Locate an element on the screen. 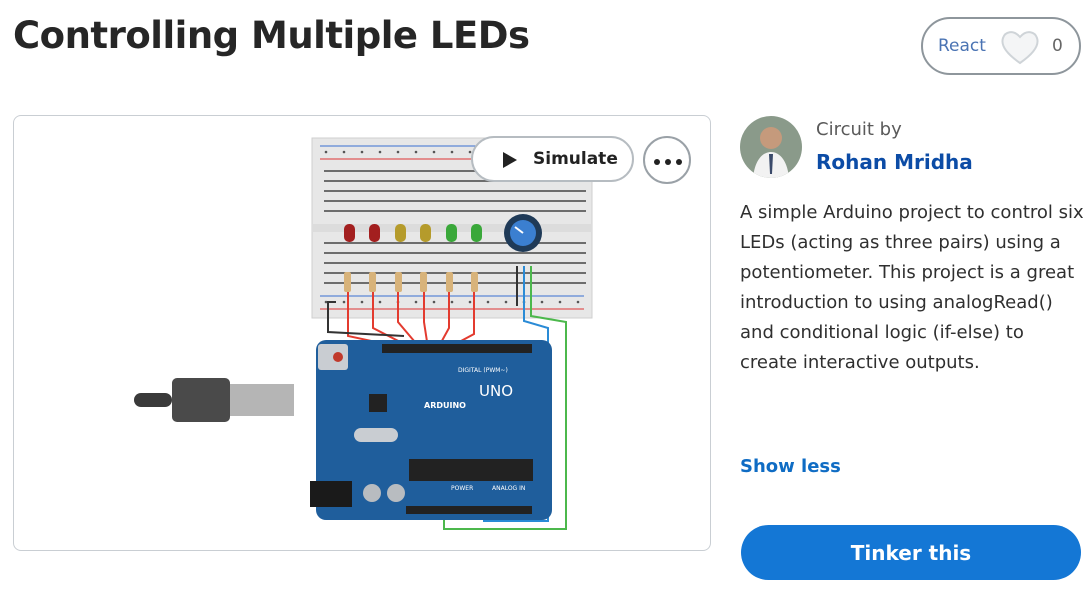 This screenshot has width=1092, height=605. more-options-button is located at coordinates (667, 160).